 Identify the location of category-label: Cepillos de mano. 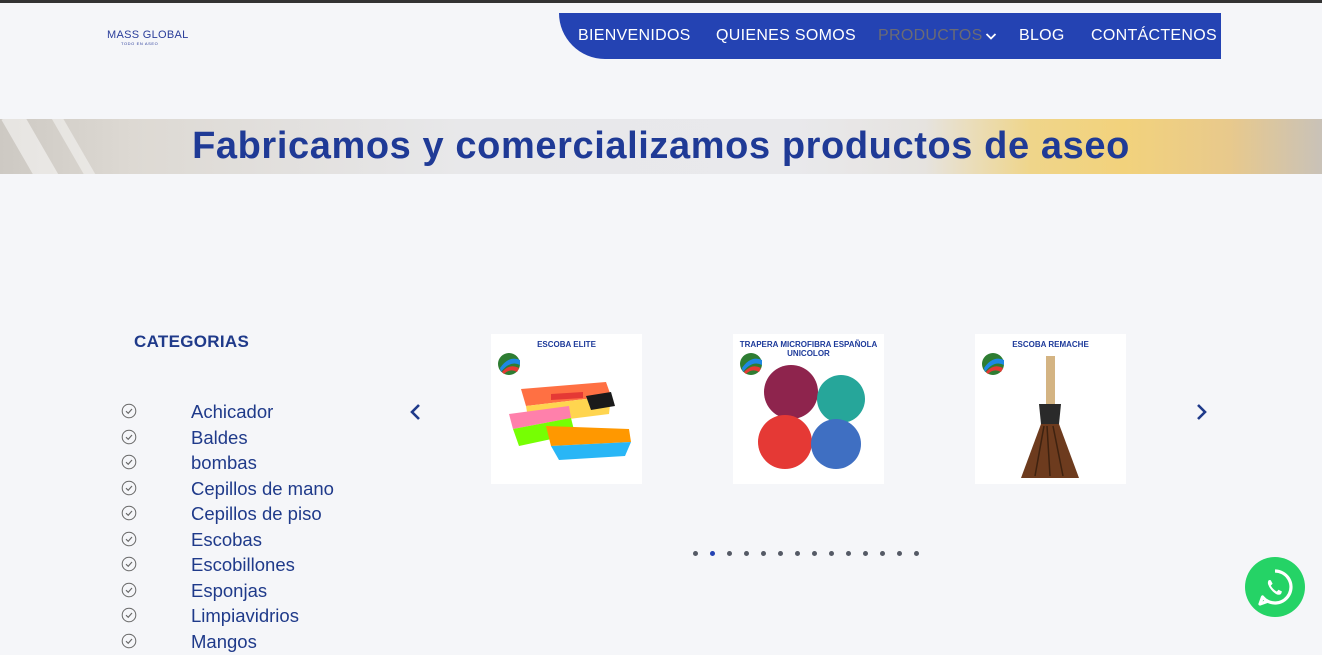
(262, 489).